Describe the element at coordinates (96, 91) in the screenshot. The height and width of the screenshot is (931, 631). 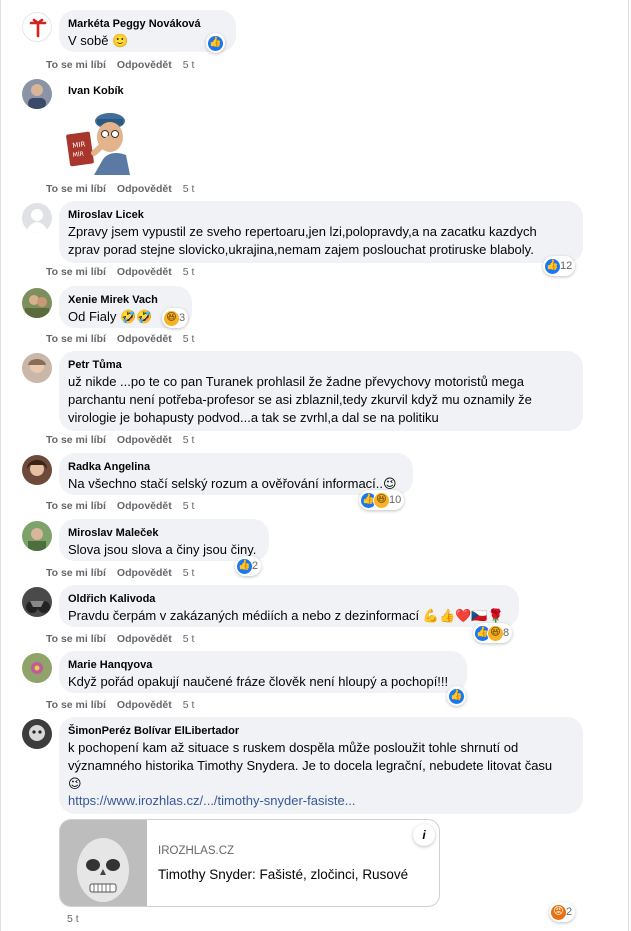
I see `comment-author: Ivan Kobík` at that location.